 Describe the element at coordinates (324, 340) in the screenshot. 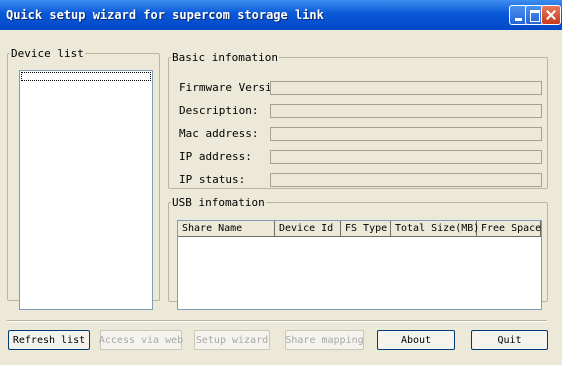

I see `share-mapping-button: Share mapping` at that location.